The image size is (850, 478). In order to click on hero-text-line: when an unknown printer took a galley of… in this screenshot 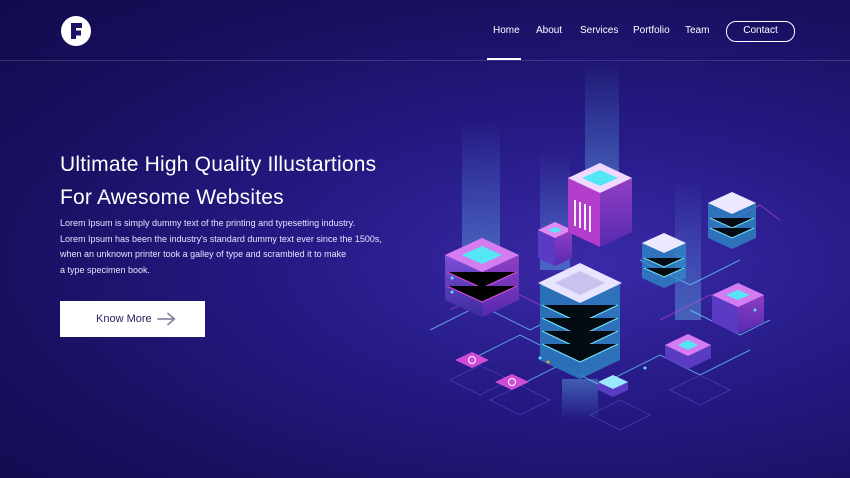, I will do `click(203, 254)`.